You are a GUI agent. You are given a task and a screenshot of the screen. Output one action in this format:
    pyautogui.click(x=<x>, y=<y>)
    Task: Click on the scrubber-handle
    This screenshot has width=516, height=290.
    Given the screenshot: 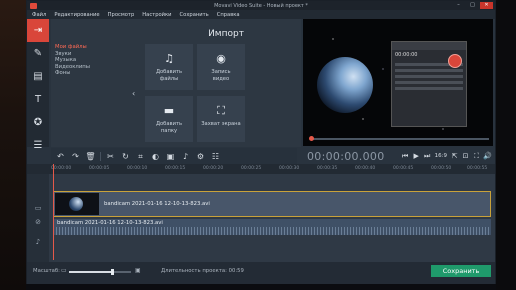 What is the action you would take?
    pyautogui.click(x=311, y=138)
    